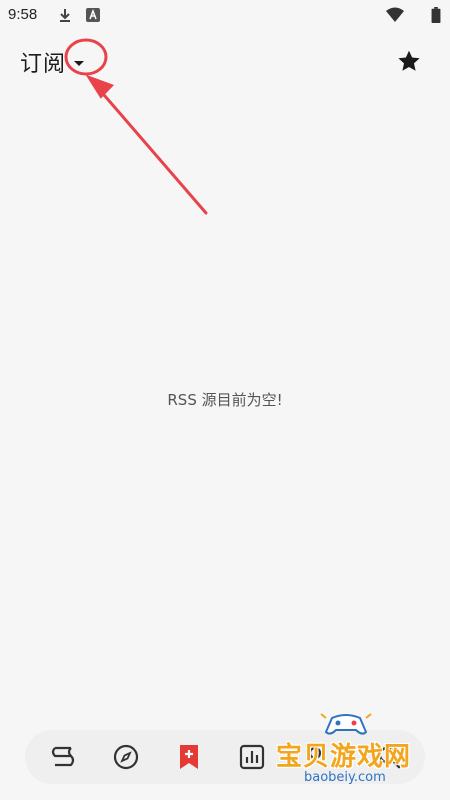 The height and width of the screenshot is (800, 450). Describe the element at coordinates (389, 757) in the screenshot. I see `search-icon` at that location.